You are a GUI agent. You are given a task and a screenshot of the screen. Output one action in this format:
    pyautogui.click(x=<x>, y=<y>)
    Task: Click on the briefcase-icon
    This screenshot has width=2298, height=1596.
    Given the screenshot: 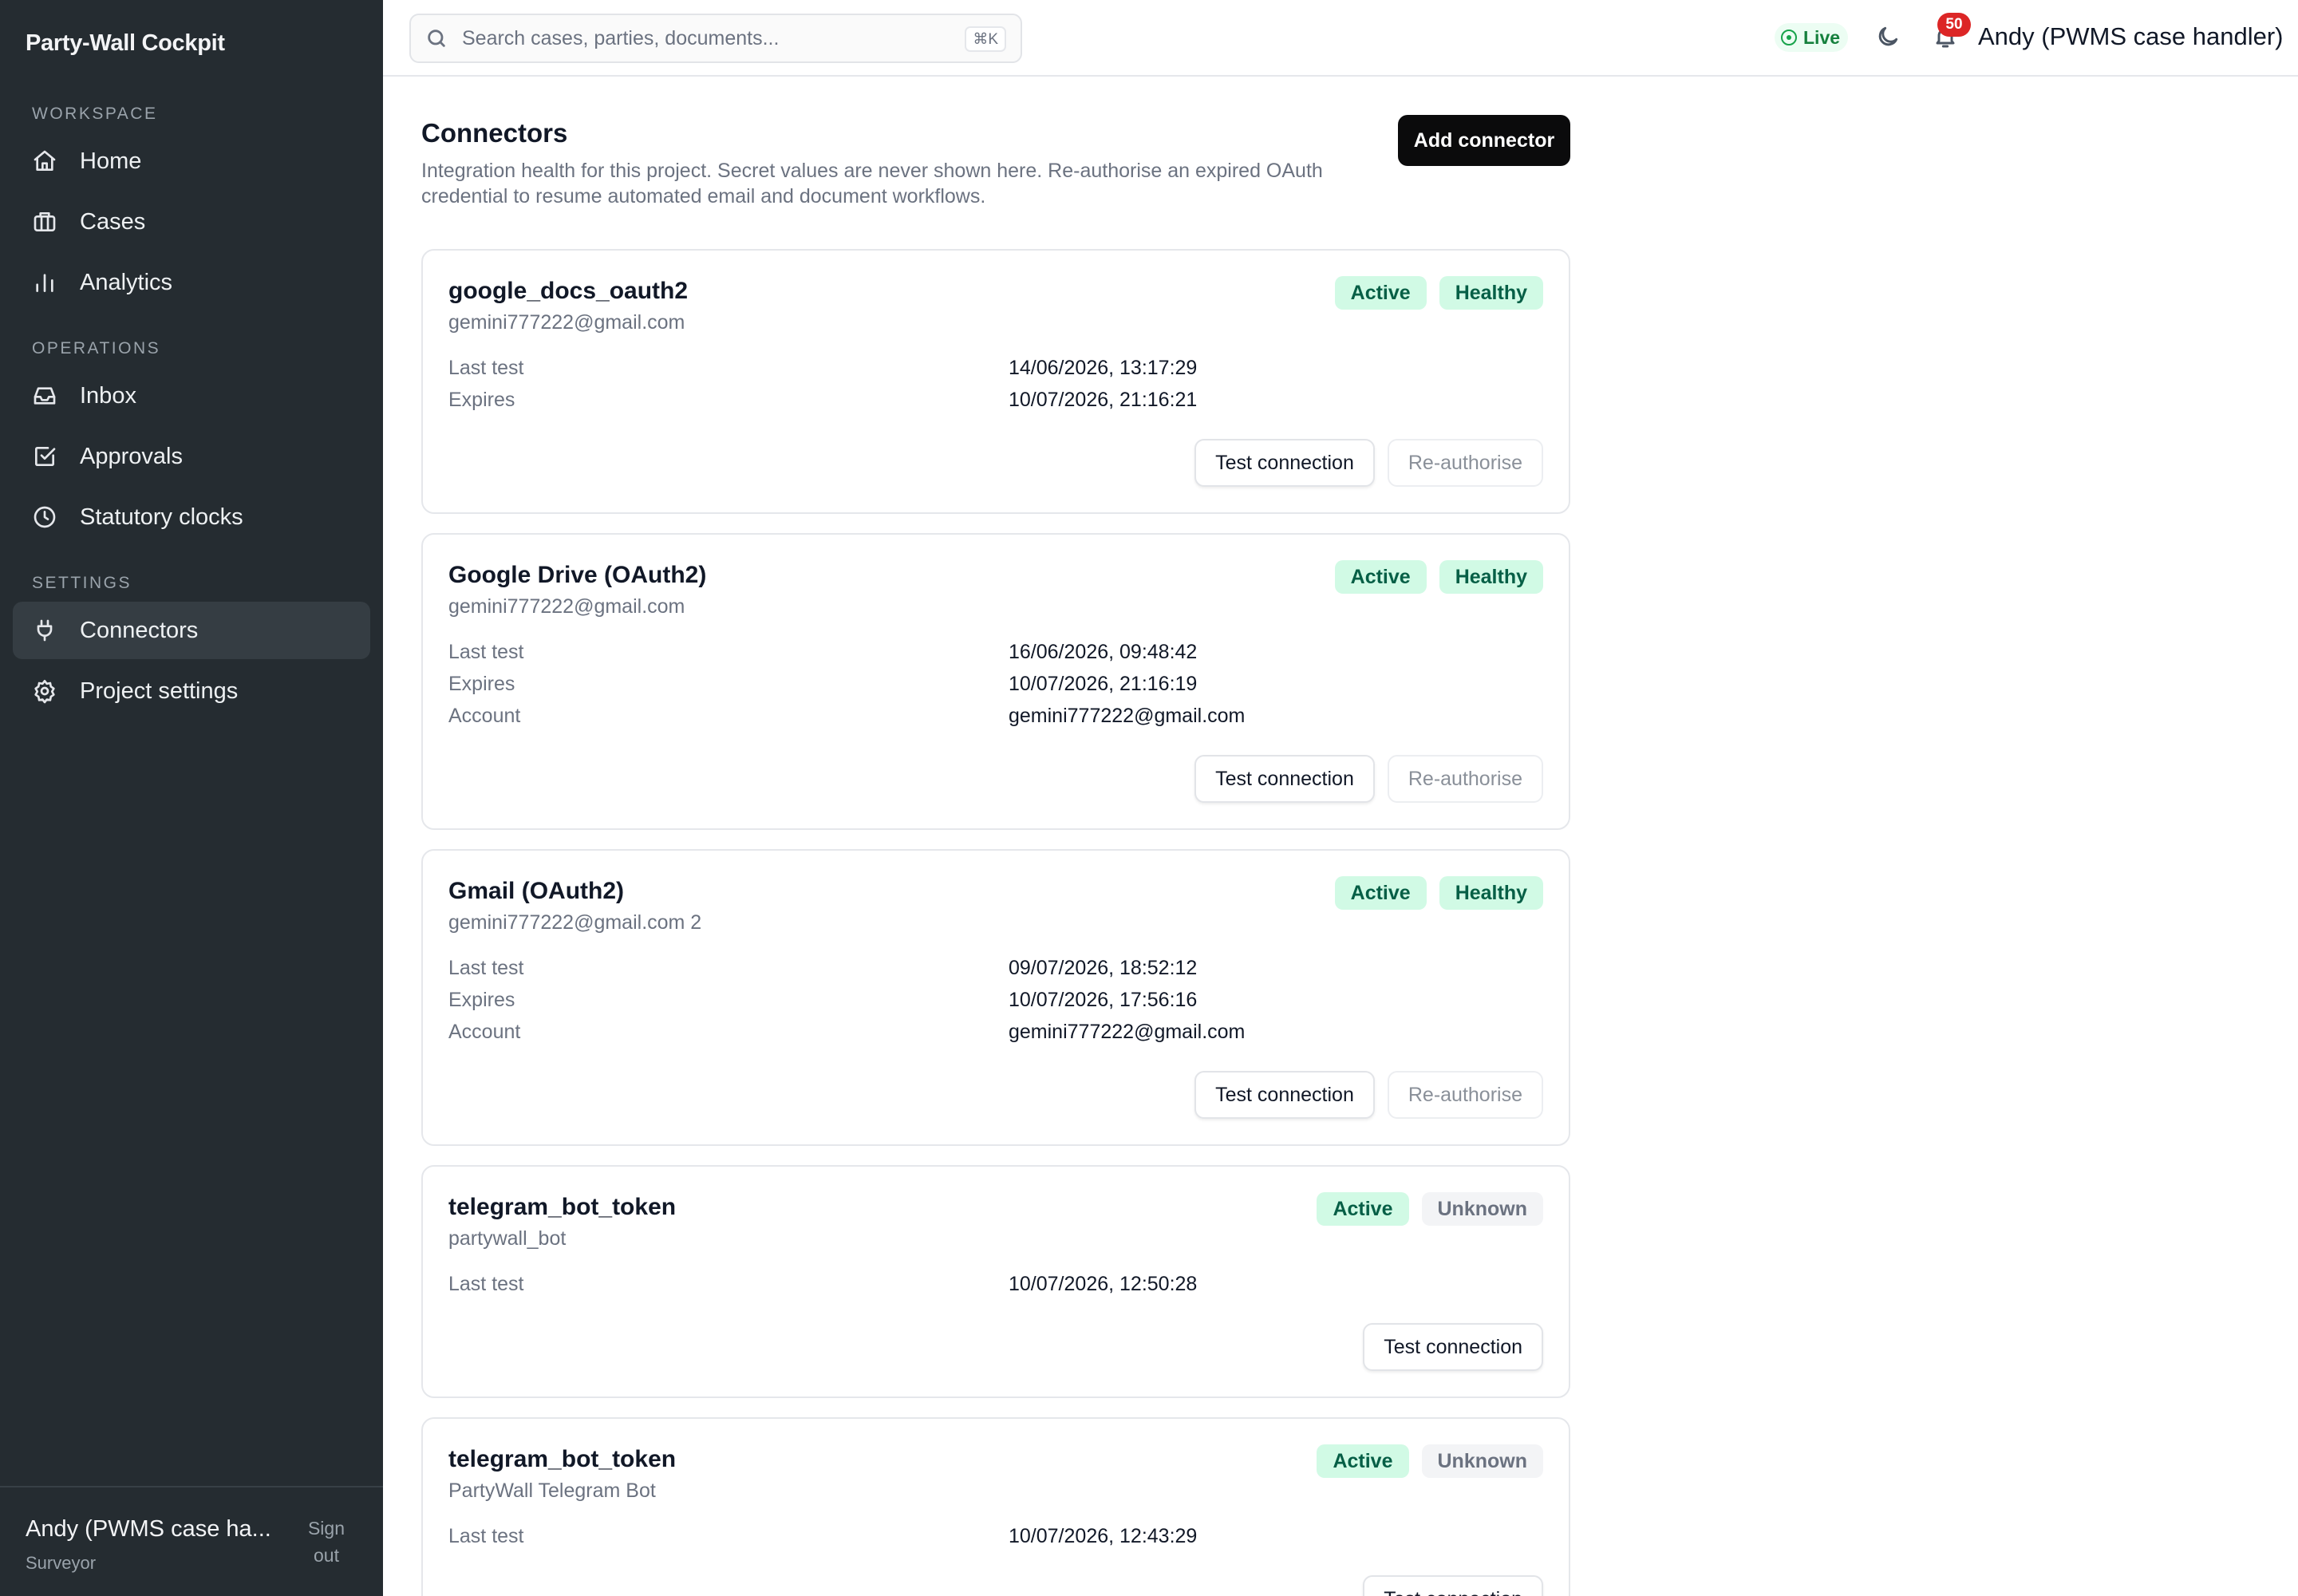 What is the action you would take?
    pyautogui.click(x=44, y=222)
    